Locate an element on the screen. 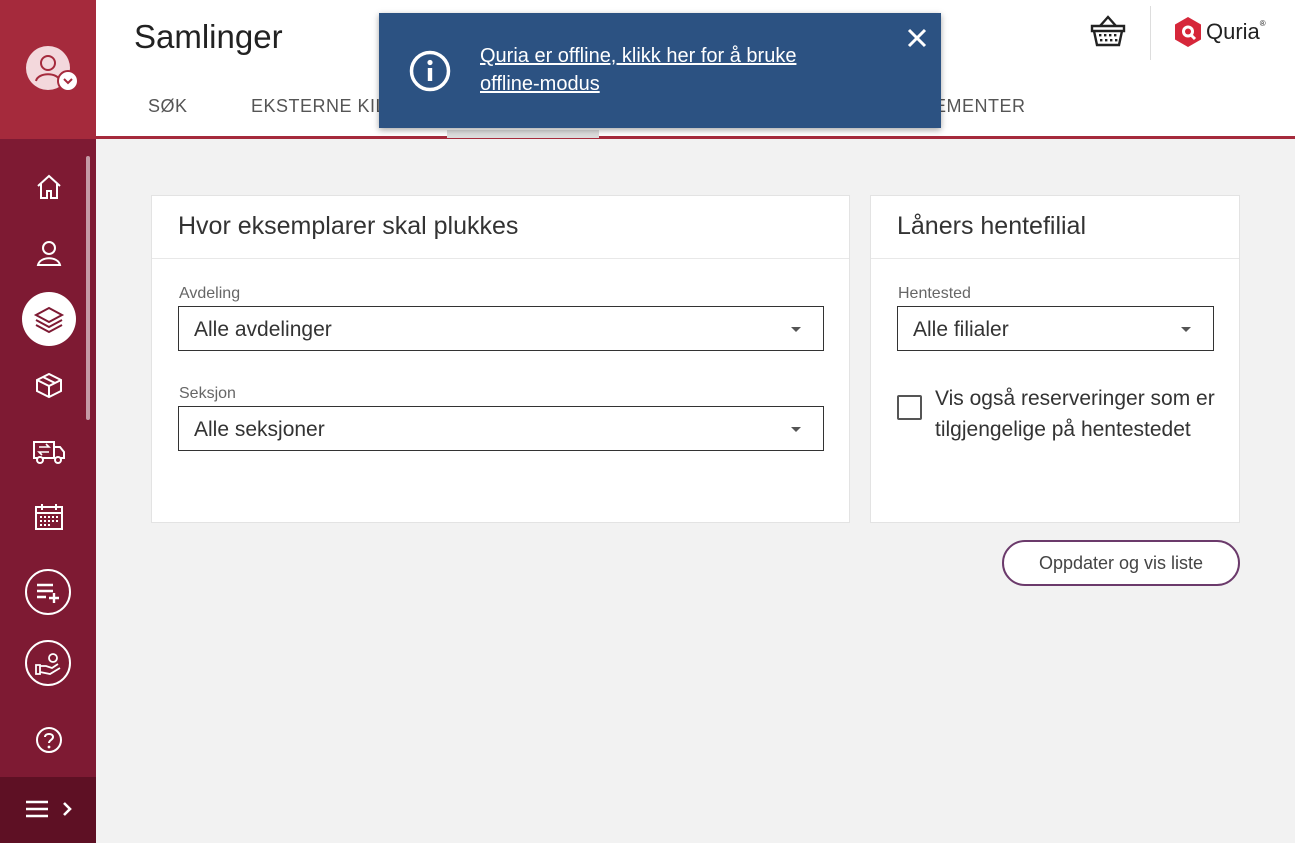 The width and height of the screenshot is (1295, 843). calendar-icon is located at coordinates (49, 517).